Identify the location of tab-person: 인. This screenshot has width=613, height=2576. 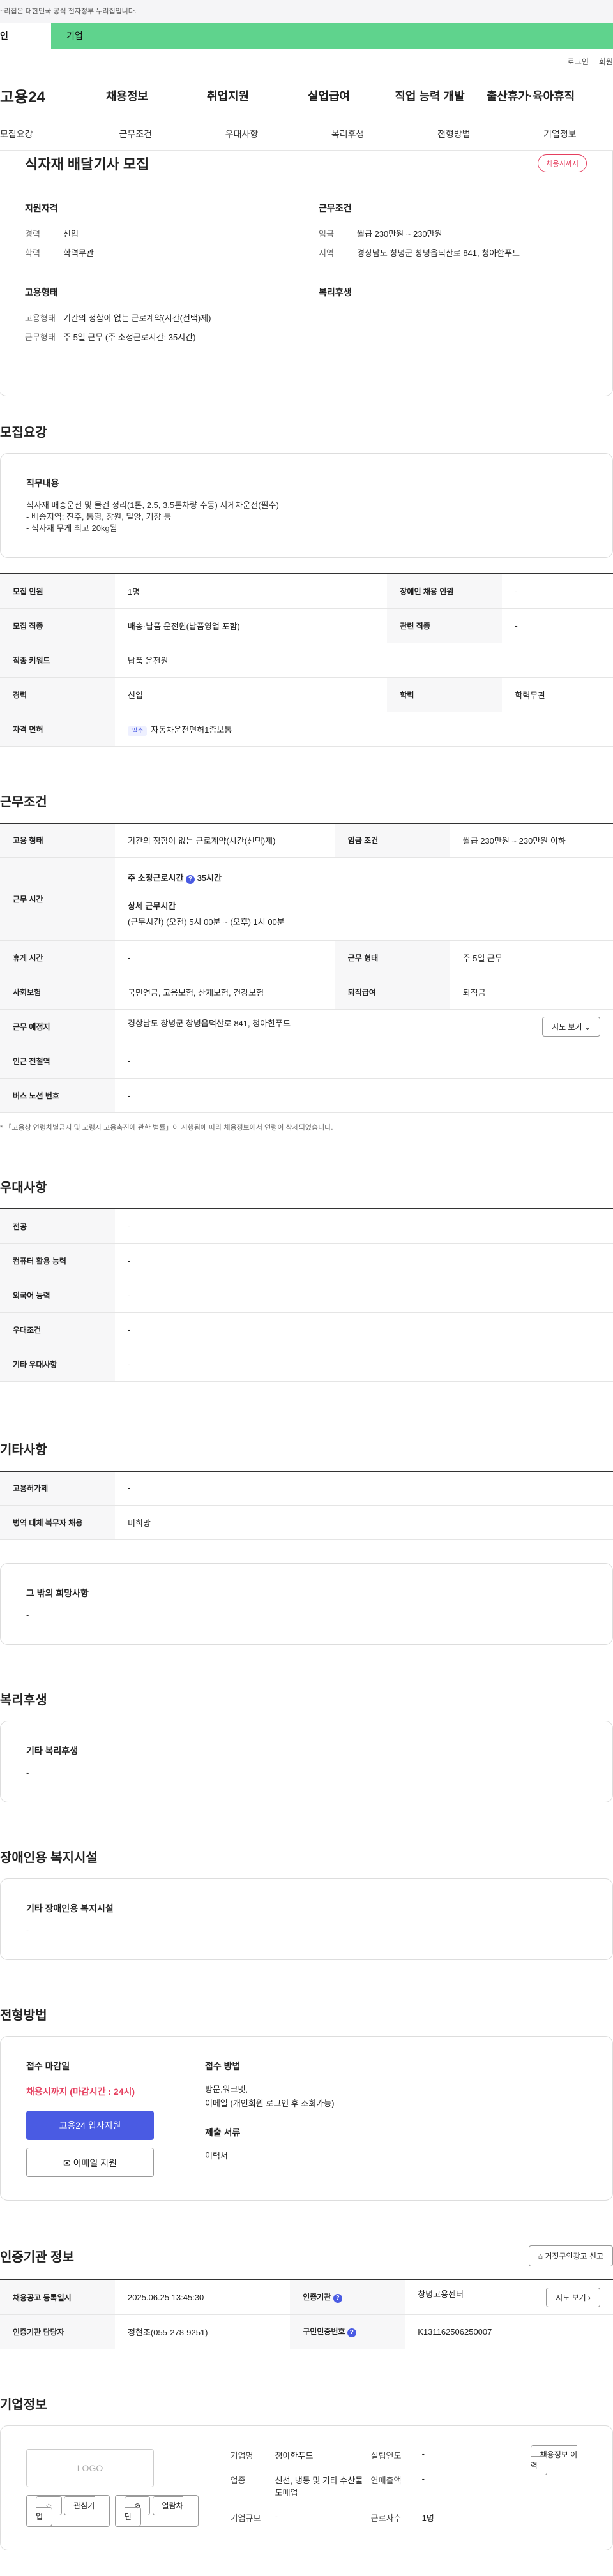
(26, 36).